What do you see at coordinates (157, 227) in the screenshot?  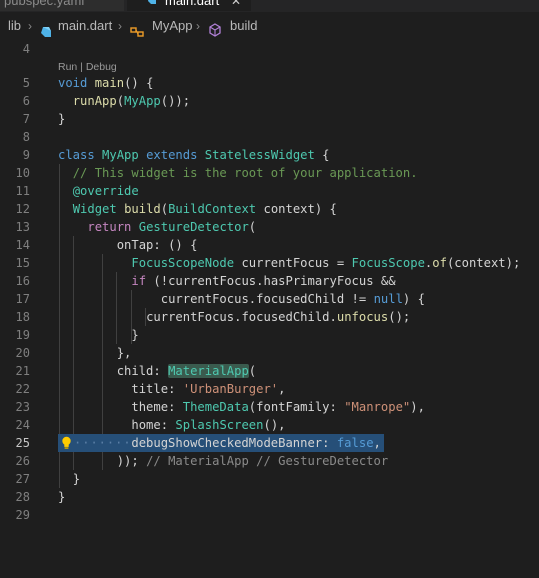 I see `code-line-13: return GestureDetector(` at bounding box center [157, 227].